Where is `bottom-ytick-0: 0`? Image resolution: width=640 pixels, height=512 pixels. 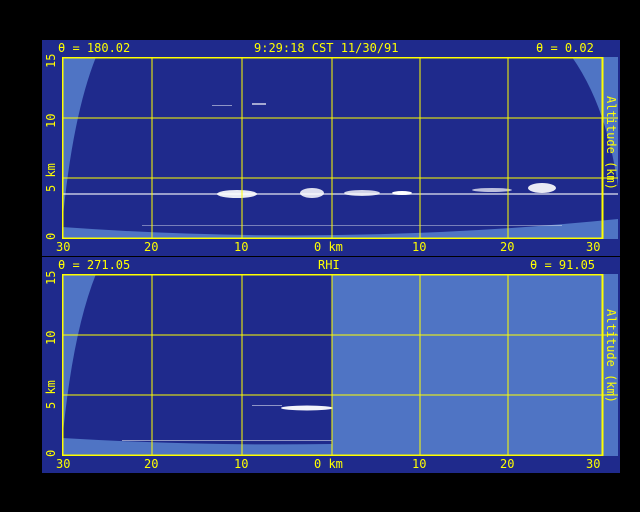
bottom-ytick-0: 0 is located at coordinates (51, 453).